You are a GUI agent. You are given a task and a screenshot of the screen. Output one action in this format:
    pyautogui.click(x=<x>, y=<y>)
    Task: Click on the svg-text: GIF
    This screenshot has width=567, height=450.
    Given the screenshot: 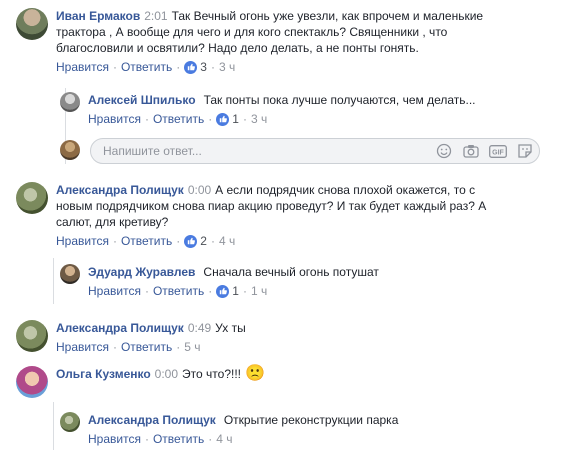 What is the action you would take?
    pyautogui.click(x=498, y=152)
    